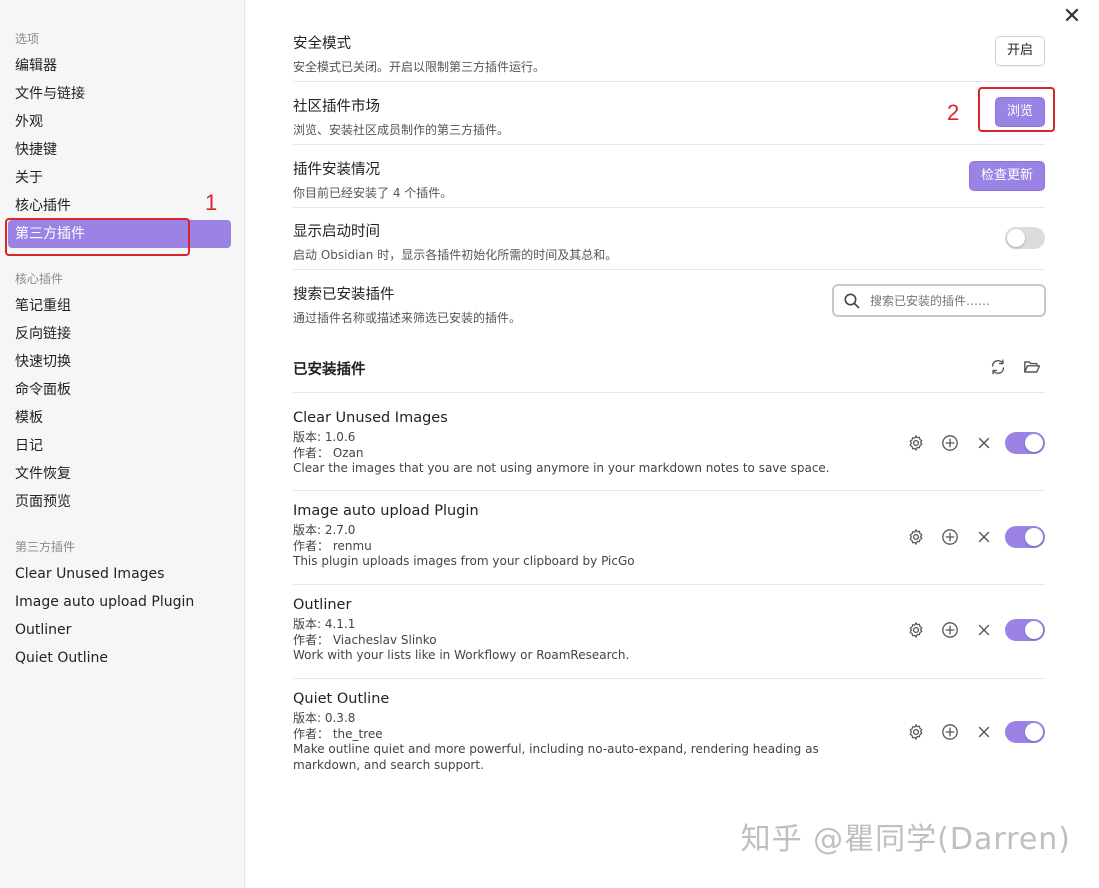  What do you see at coordinates (322, 44) in the screenshot?
I see `setting-title: 安全模式` at bounding box center [322, 44].